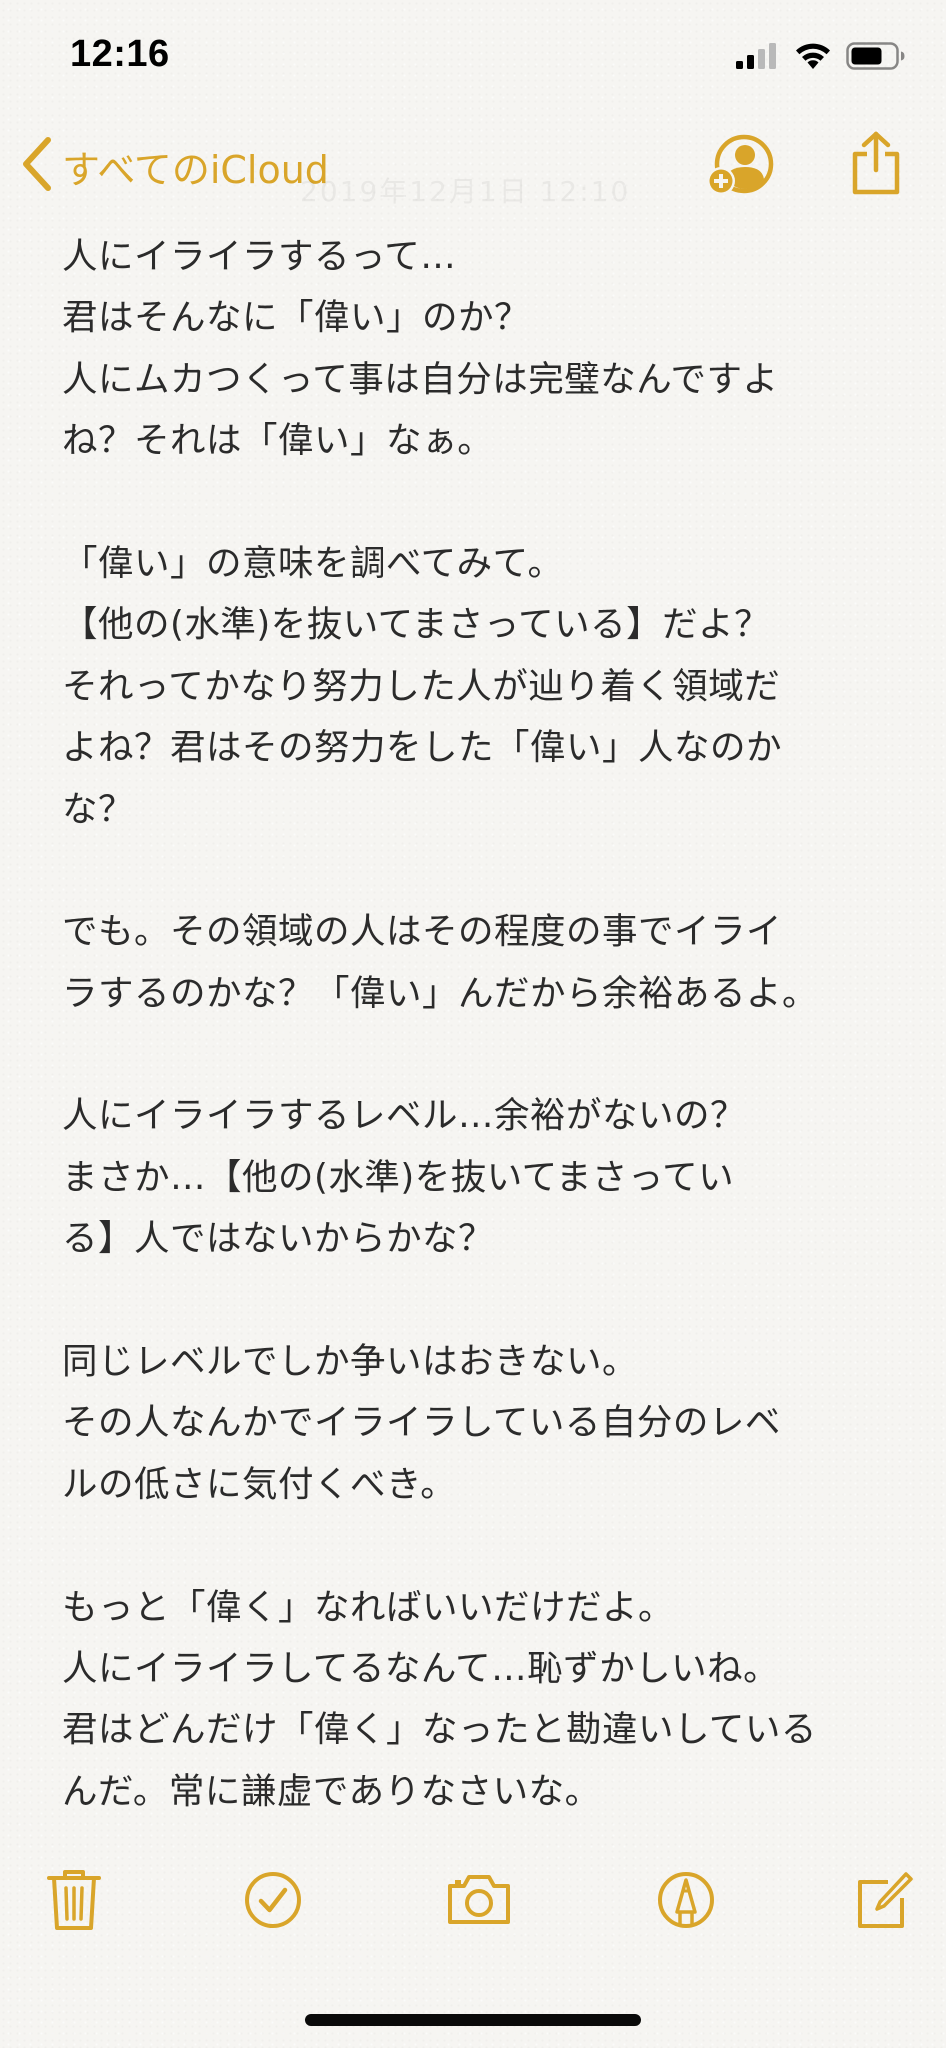 The width and height of the screenshot is (946, 2048). I want to click on note-line: 人にムカつくって事は自分は完璧なんですよ, so click(420, 379).